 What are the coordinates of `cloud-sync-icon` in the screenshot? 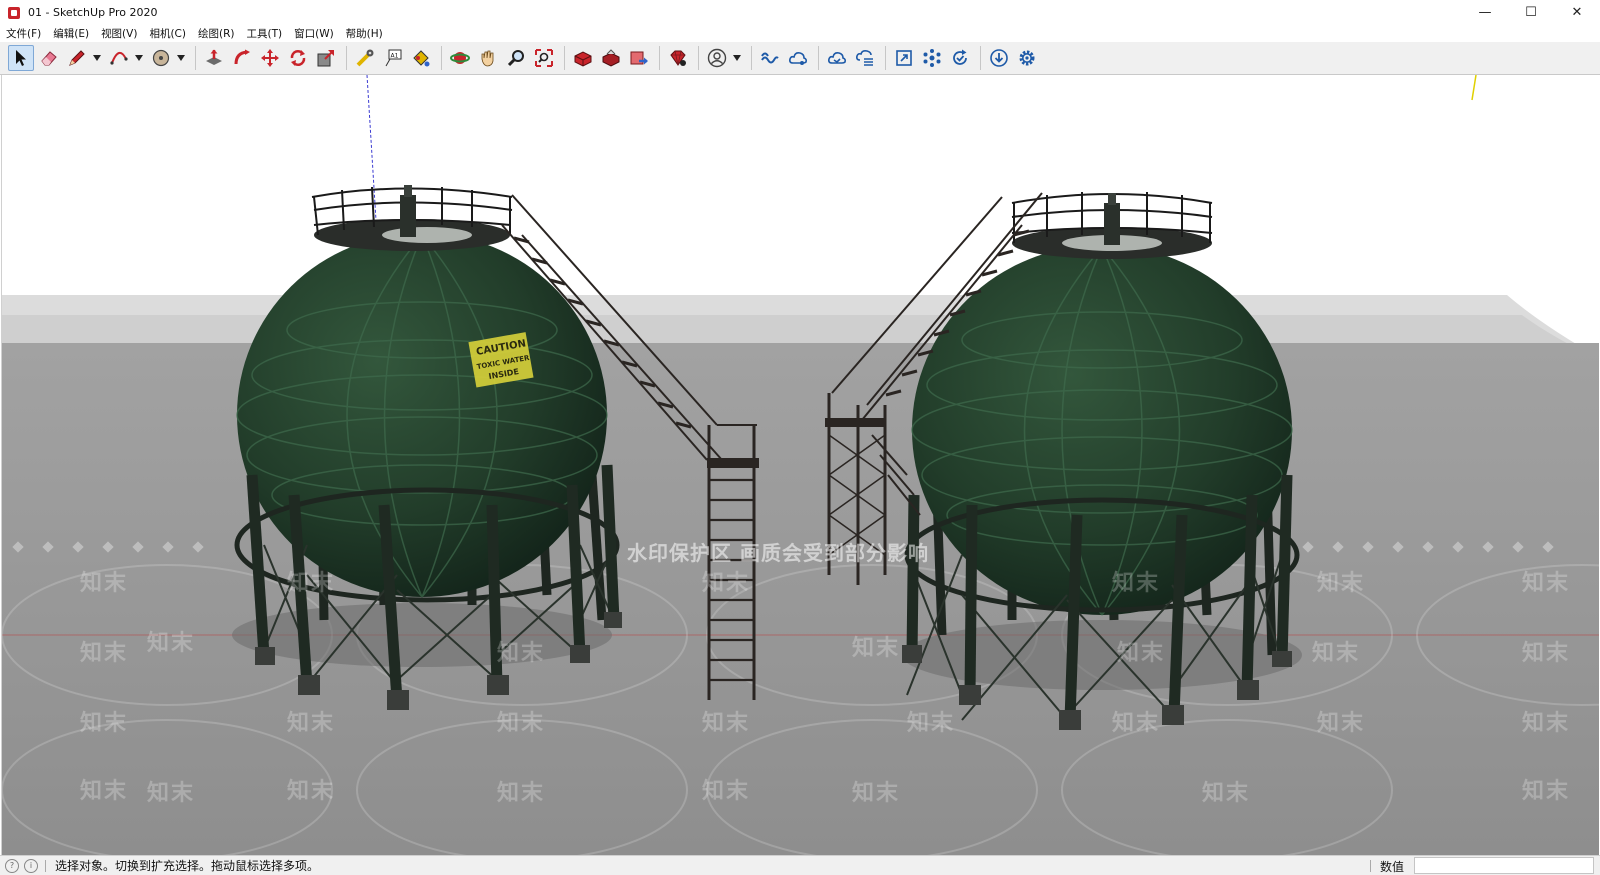 It's located at (837, 58).